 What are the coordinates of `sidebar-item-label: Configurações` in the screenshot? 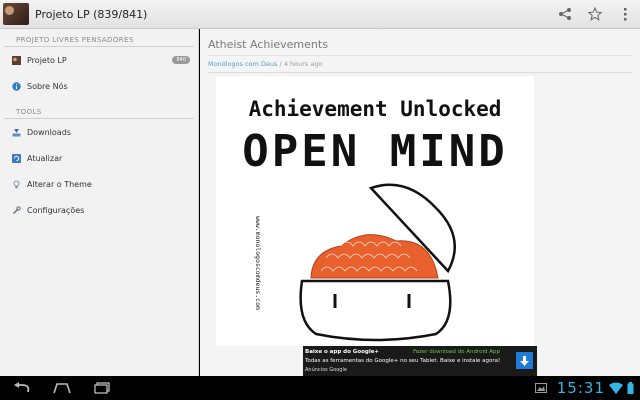 It's located at (56, 210).